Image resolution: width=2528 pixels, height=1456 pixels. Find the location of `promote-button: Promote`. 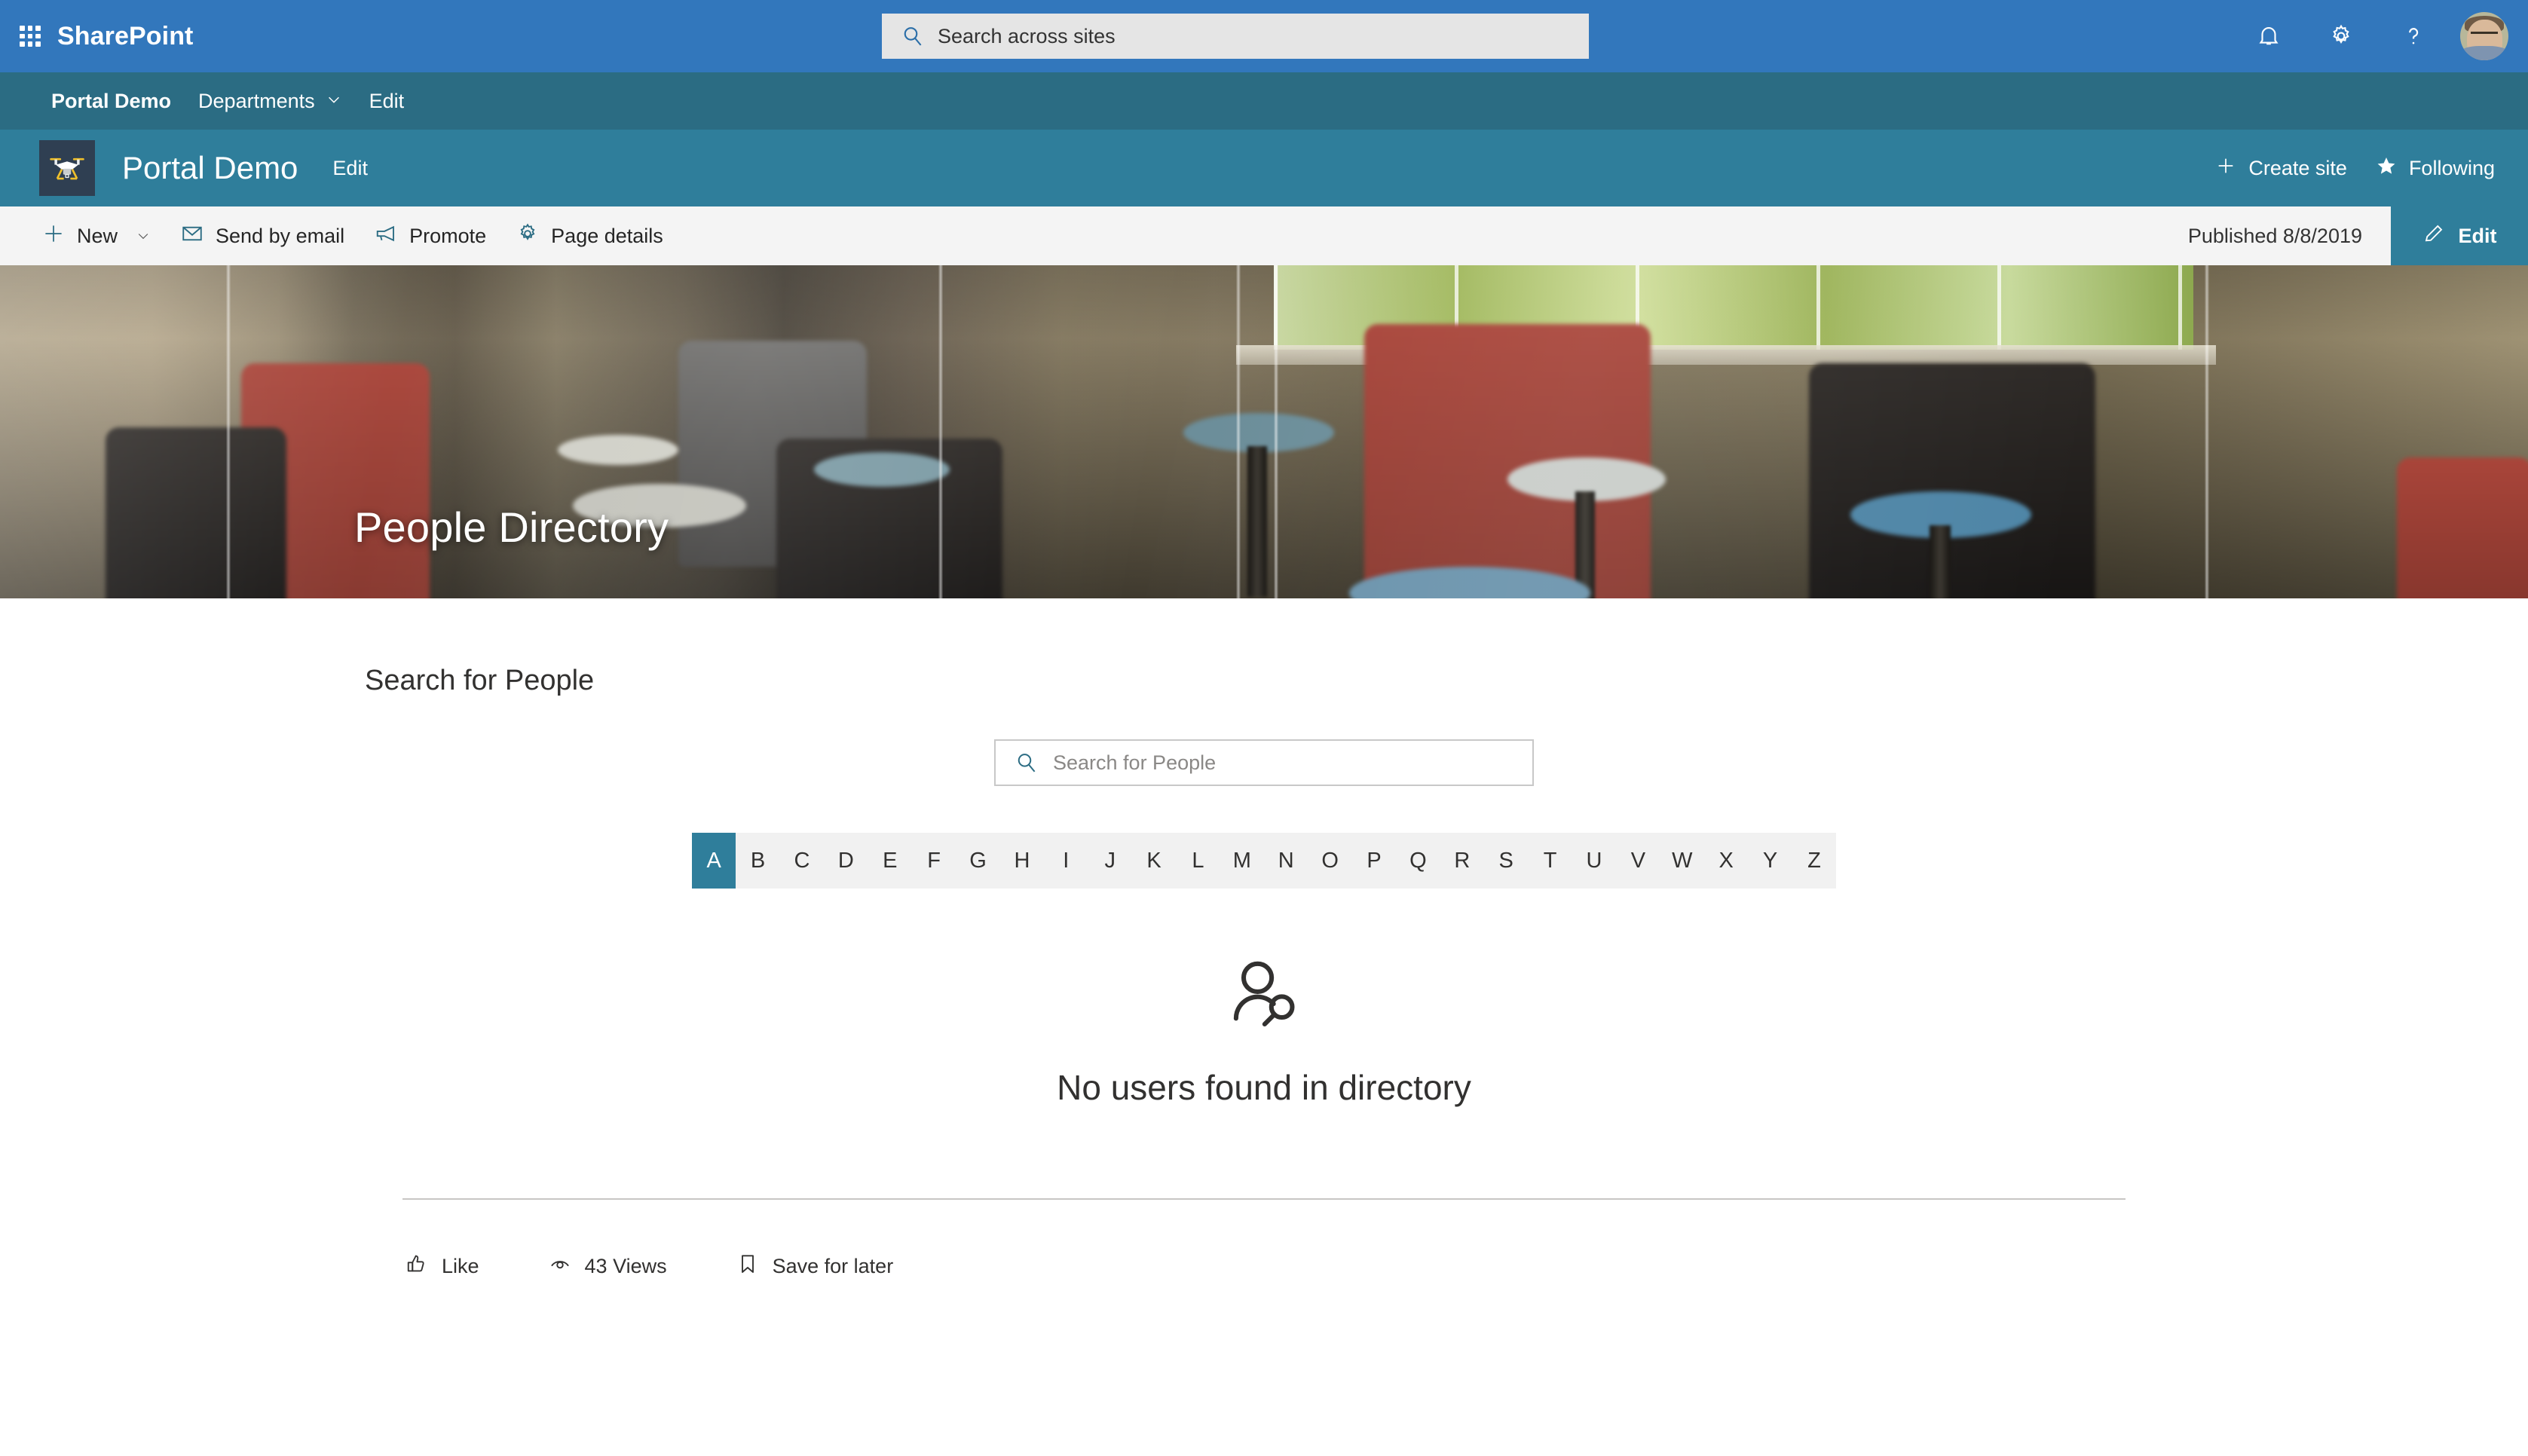

promote-button: Promote is located at coordinates (430, 235).